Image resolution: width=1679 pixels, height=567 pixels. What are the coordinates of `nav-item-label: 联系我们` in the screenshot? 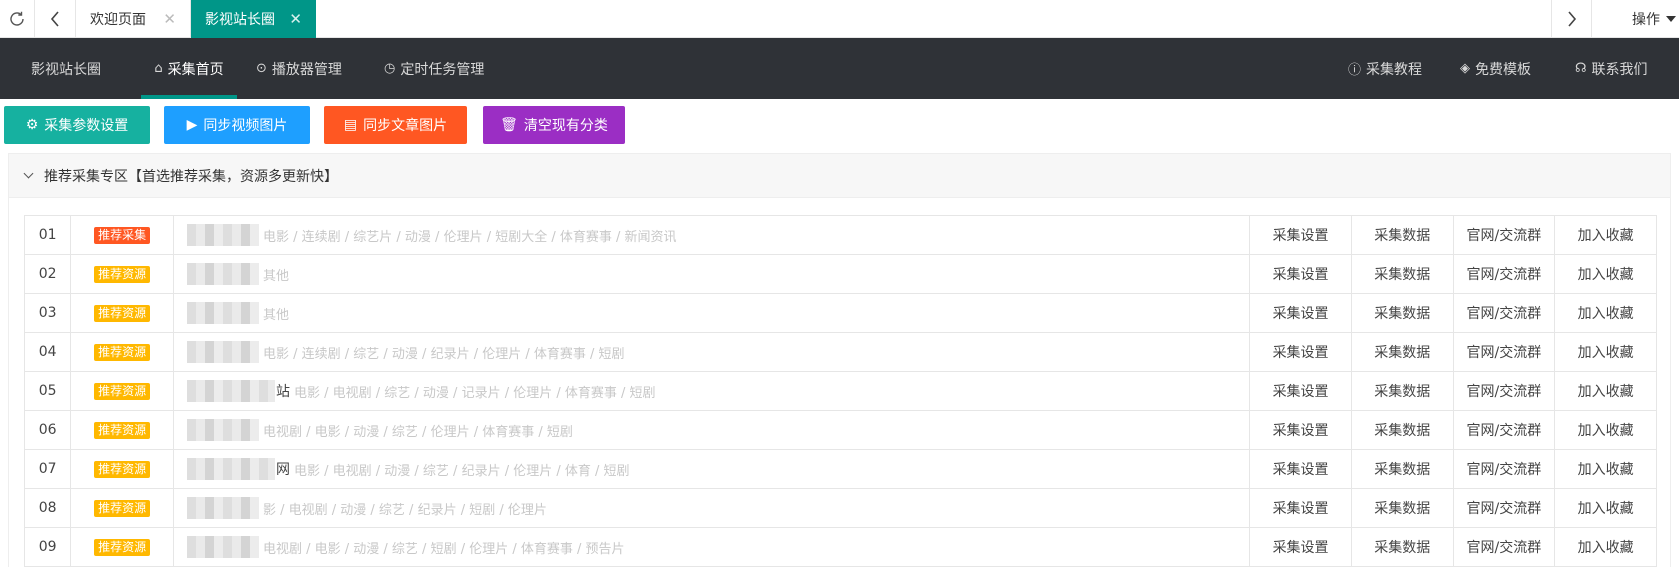 It's located at (1619, 69).